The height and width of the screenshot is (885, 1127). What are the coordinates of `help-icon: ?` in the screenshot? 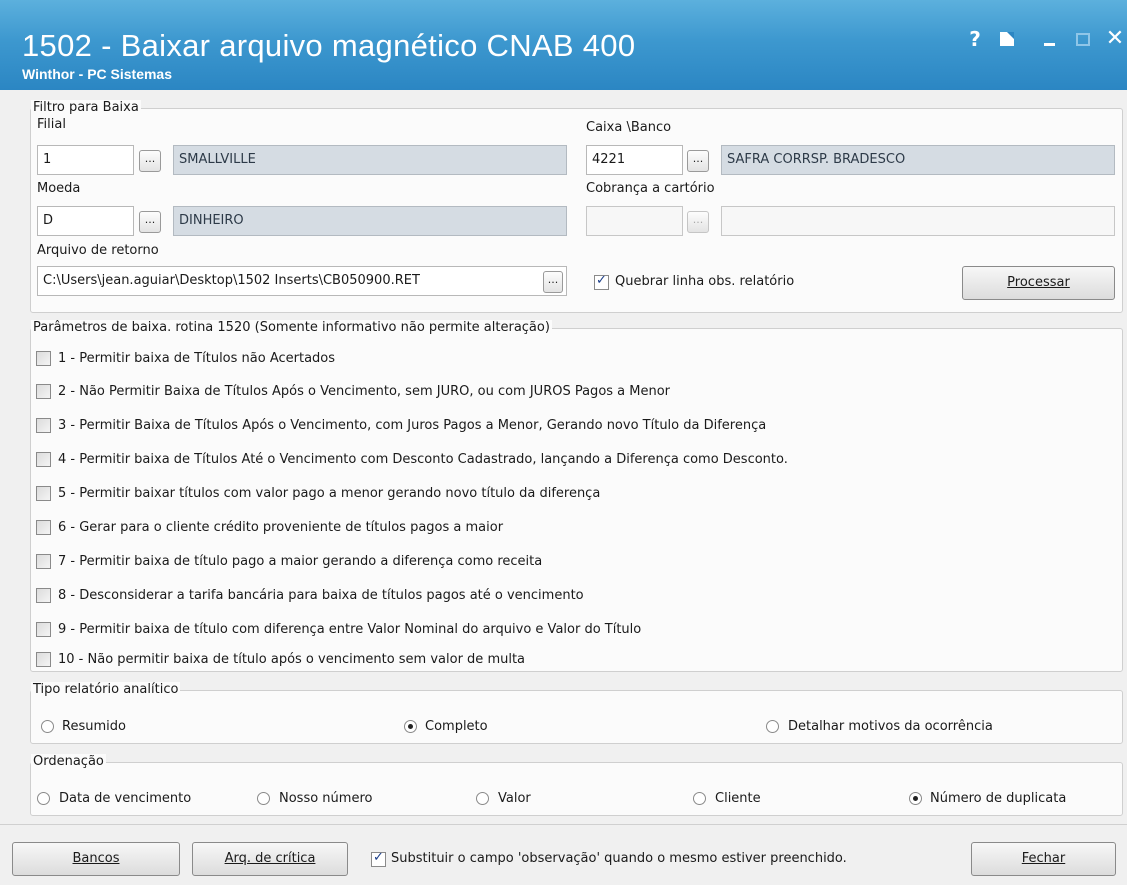 It's located at (975, 39).